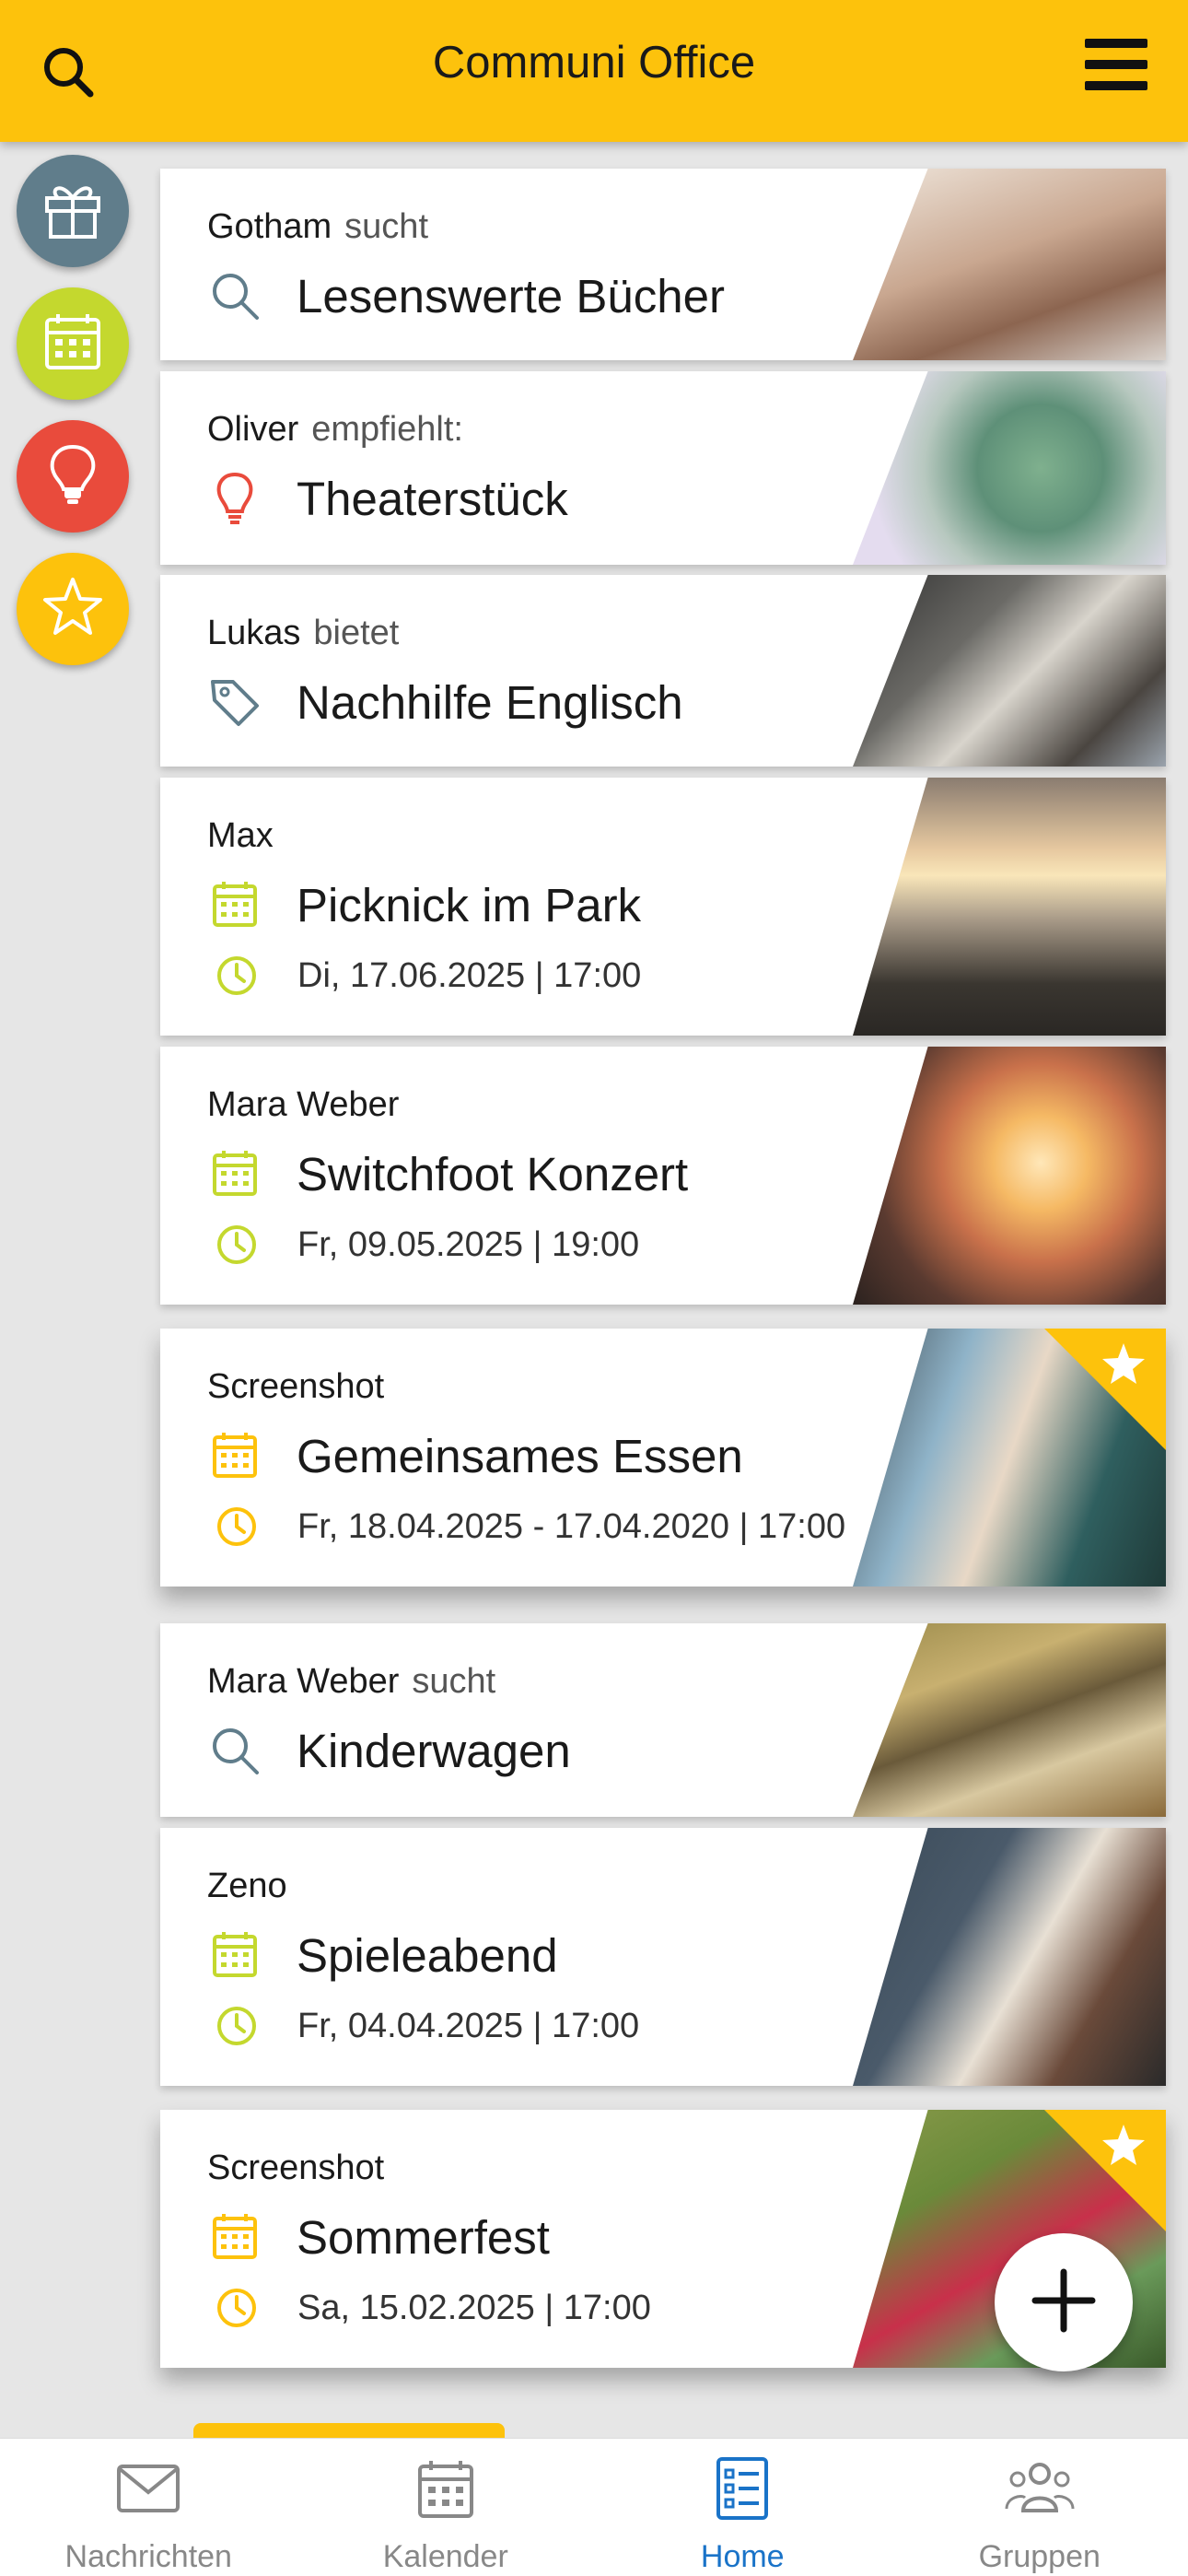 The width and height of the screenshot is (1188, 2576). I want to click on card-title: Lesenswerte Bücher, so click(511, 295).